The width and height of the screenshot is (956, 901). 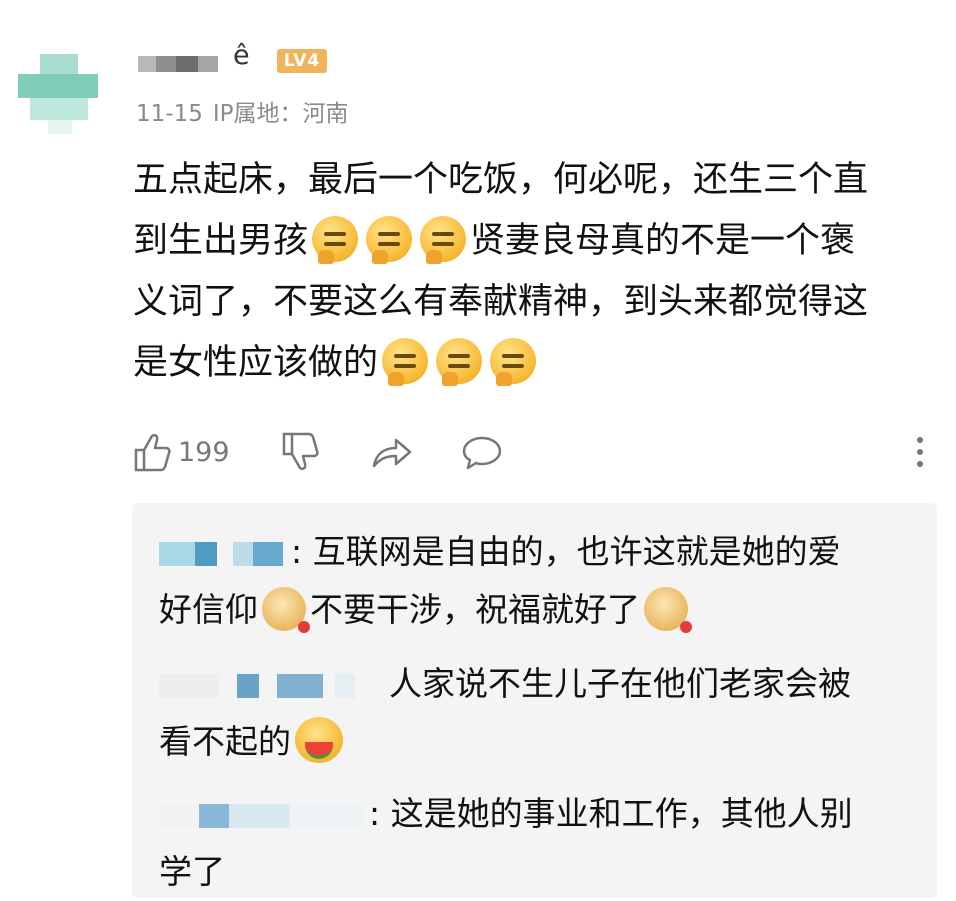 What do you see at coordinates (529, 713) in the screenshot?
I see `reply-item: 人家说不生儿子在他们老家会被 看不起的` at bounding box center [529, 713].